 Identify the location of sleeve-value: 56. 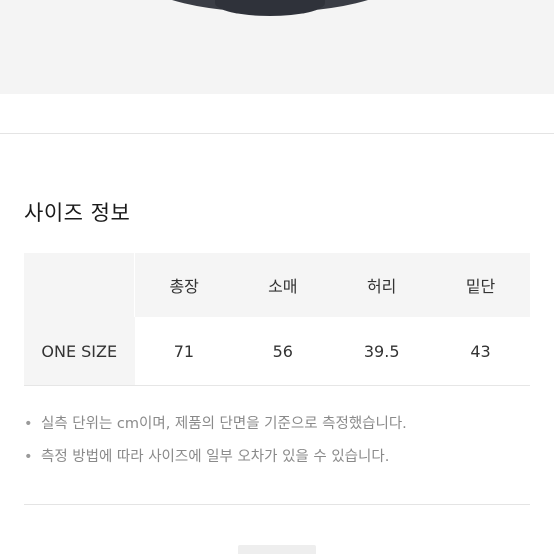
(283, 351).